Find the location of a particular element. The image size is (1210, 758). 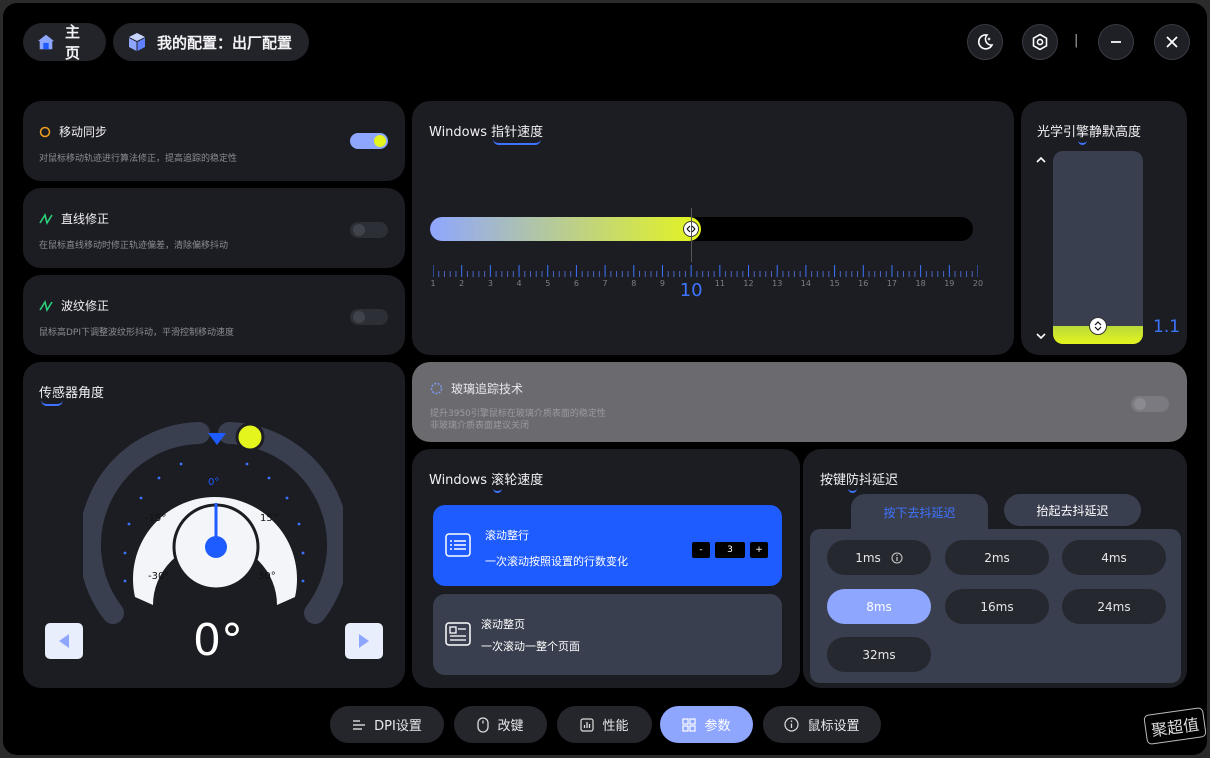

config-label: 我的配置：出厂配置 is located at coordinates (225, 42).